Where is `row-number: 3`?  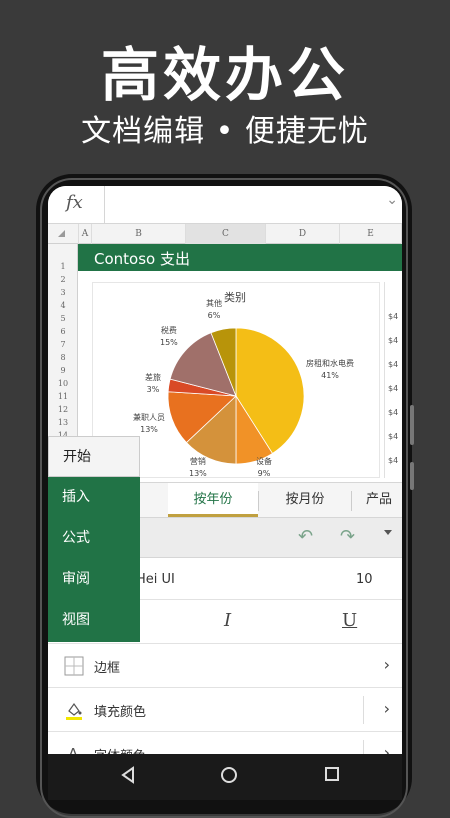
row-number: 3 is located at coordinates (63, 292).